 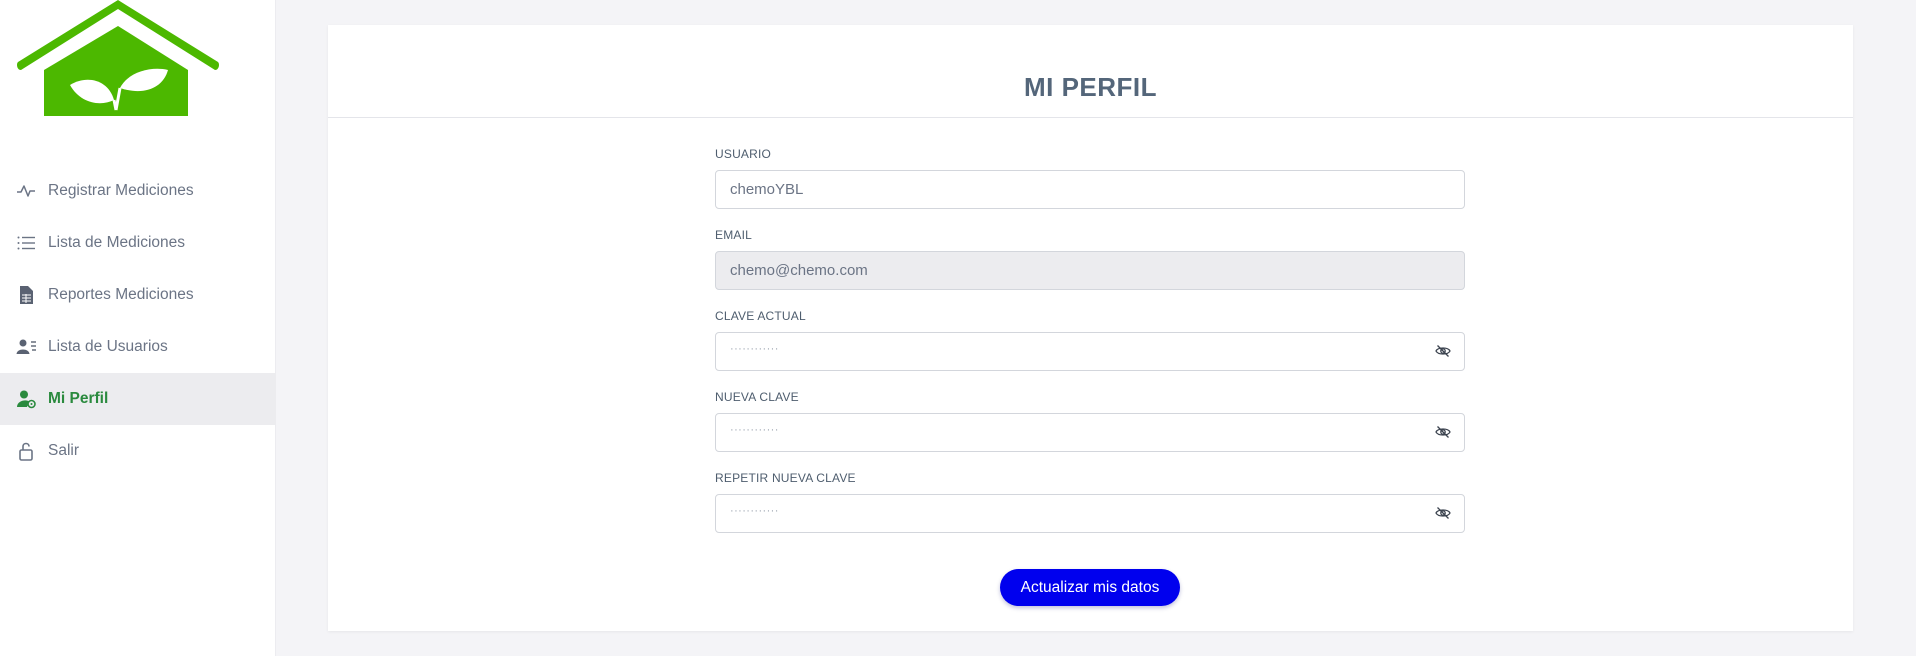 I want to click on nueva-clave-field-group: NUEVA CLAVE ············, so click(x=1090, y=421).